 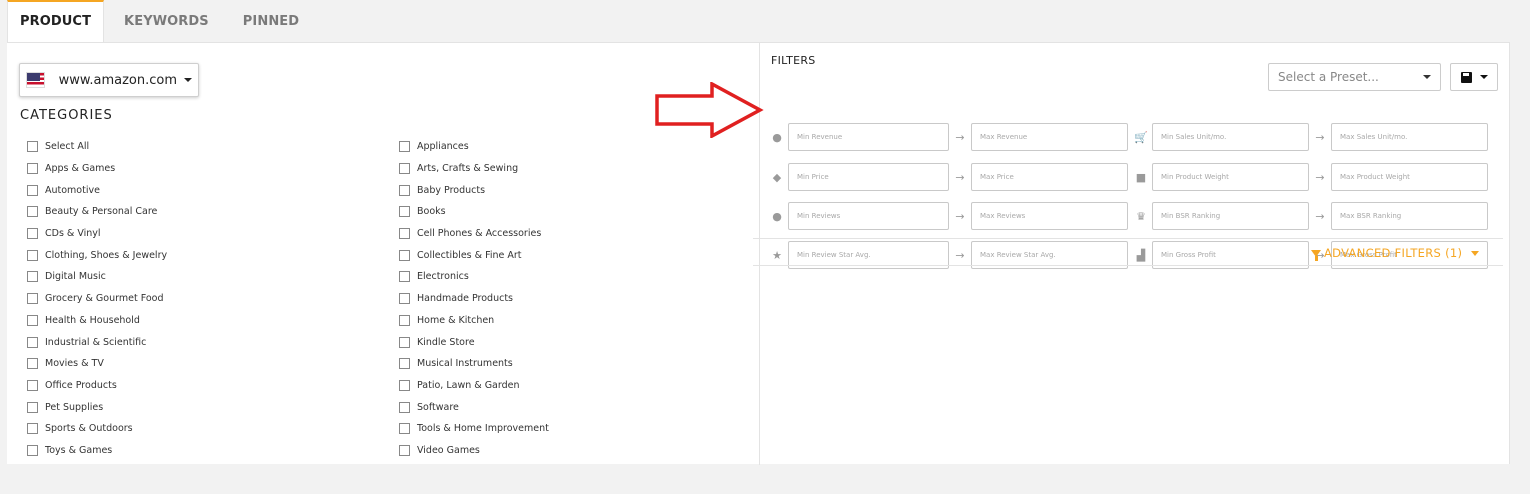 I want to click on marketplace-dropdown: www.amazon.com, so click(x=109, y=80).